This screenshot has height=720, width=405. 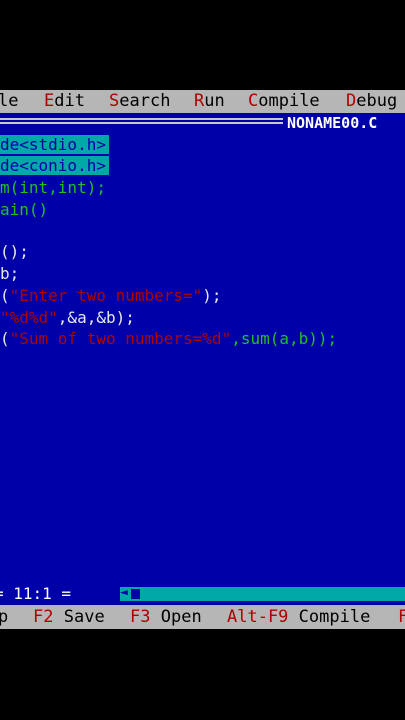 What do you see at coordinates (124, 593) in the screenshot?
I see `scroll-left-arrow-icon: ◄` at bounding box center [124, 593].